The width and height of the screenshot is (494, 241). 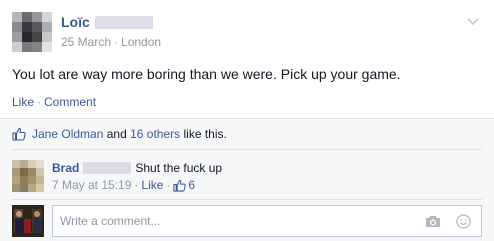 What do you see at coordinates (86, 42) in the screenshot?
I see `post-date: 25 March` at bounding box center [86, 42].